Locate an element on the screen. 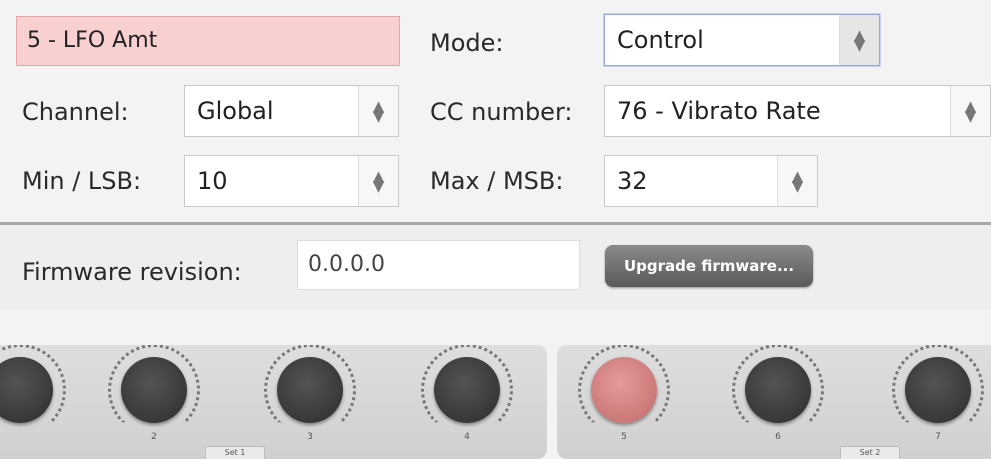  channel-value: Global is located at coordinates (235, 111).